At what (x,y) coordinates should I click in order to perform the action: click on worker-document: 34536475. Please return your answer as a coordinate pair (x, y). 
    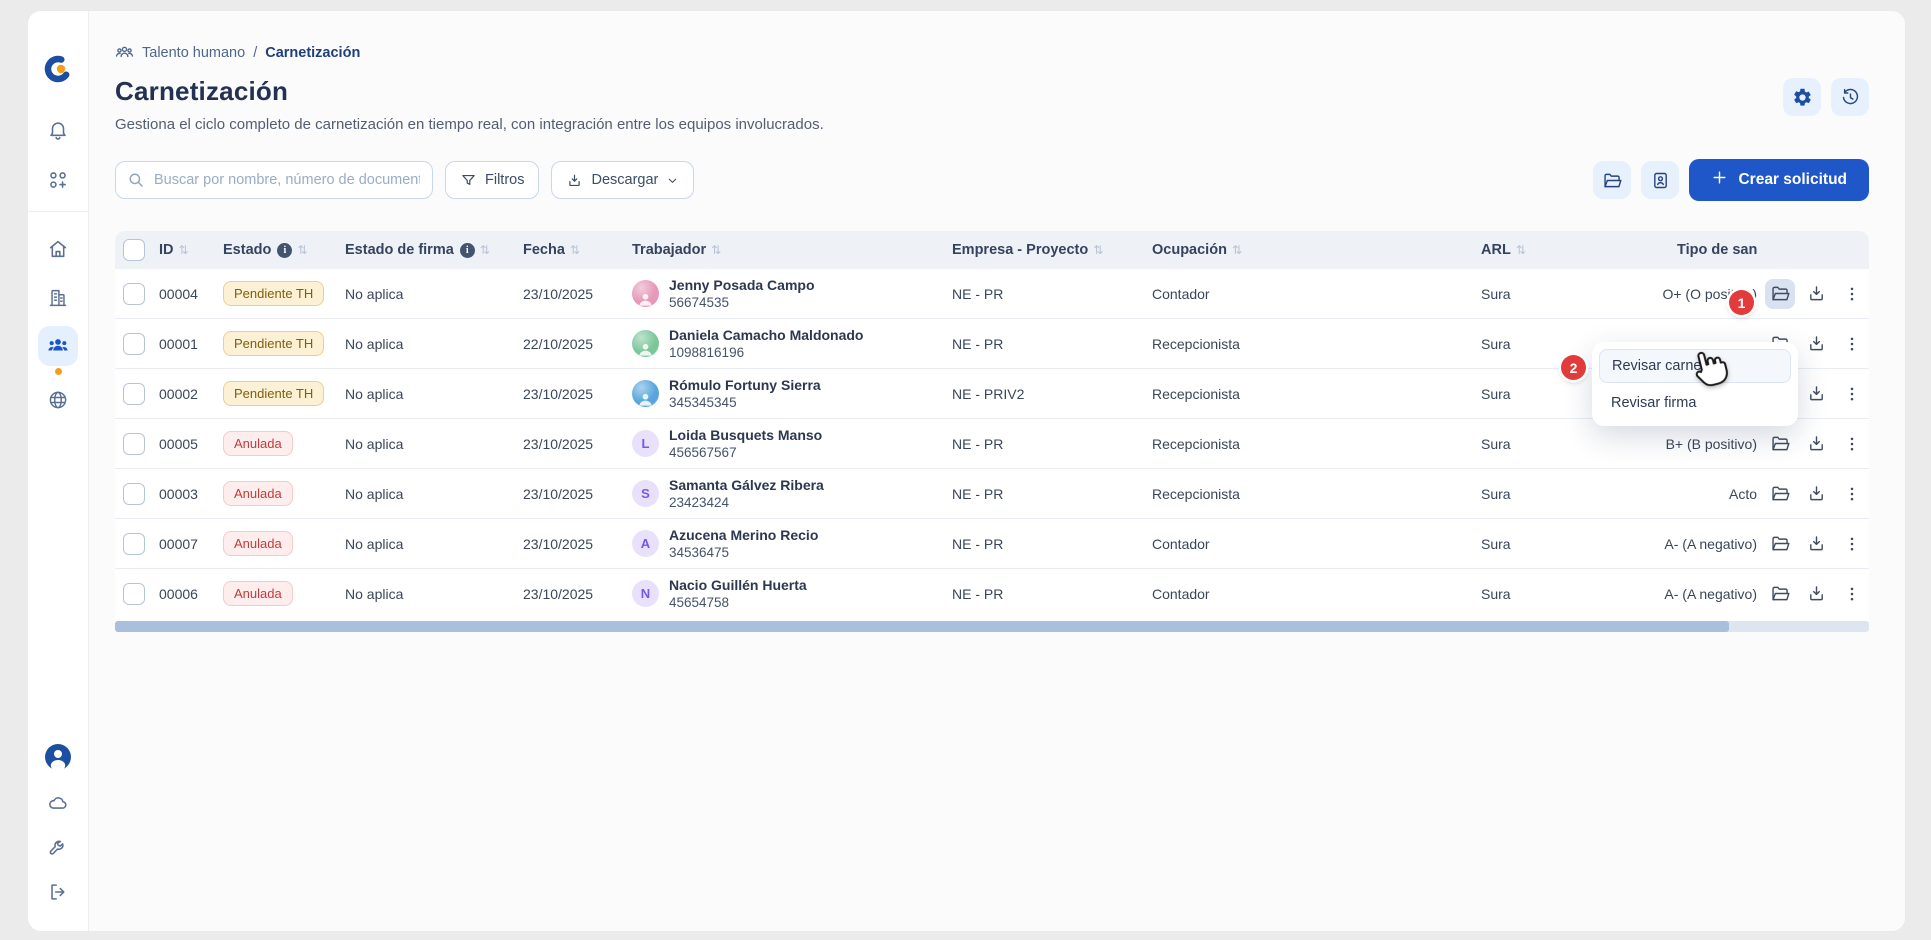
    Looking at the image, I should click on (699, 552).